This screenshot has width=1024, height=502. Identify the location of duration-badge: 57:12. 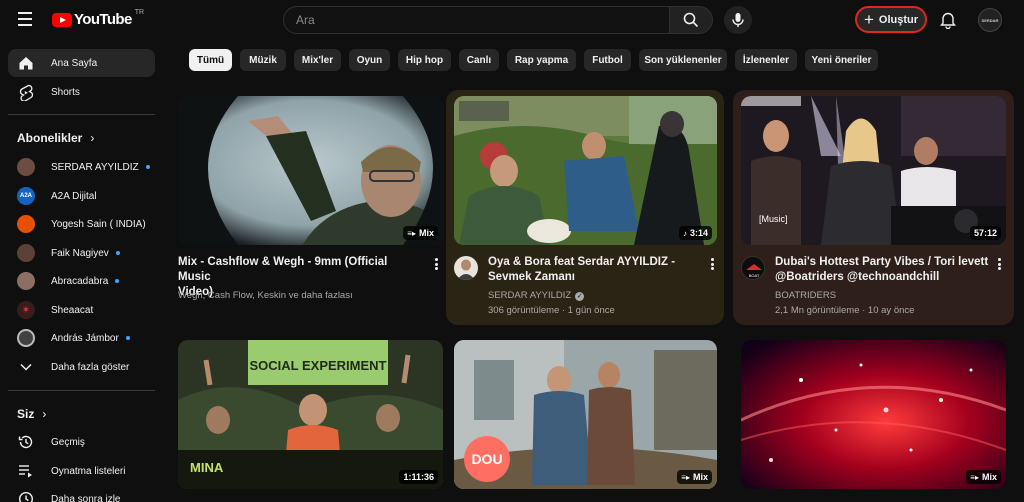
(985, 233).